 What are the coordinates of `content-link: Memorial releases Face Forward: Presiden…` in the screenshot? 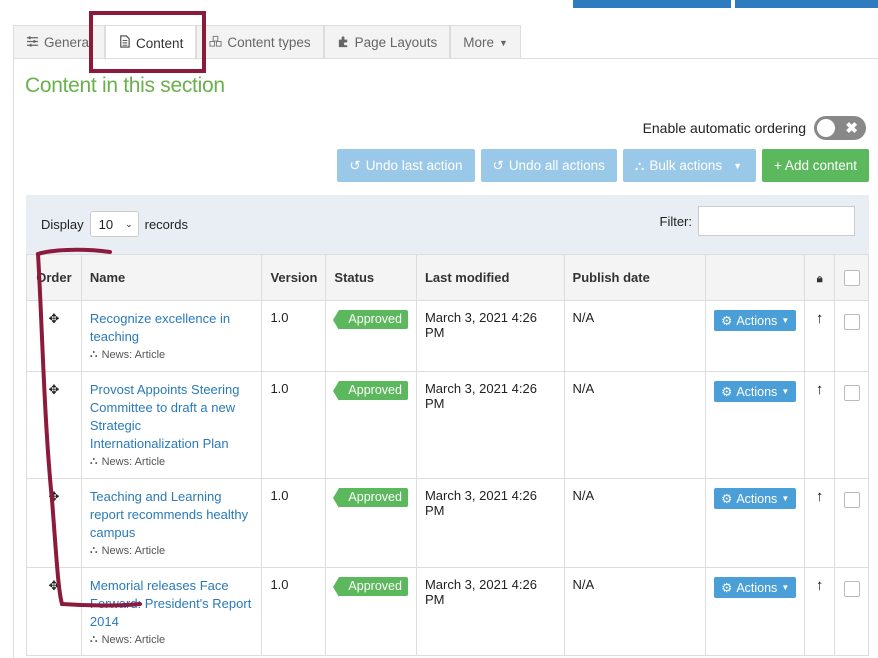 It's located at (172, 604).